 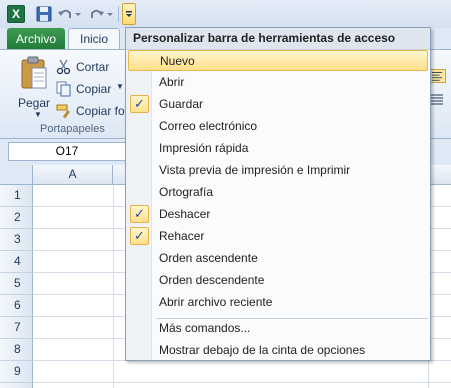 What do you see at coordinates (278, 60) in the screenshot?
I see `menu-item-nuevo: Nuevo` at bounding box center [278, 60].